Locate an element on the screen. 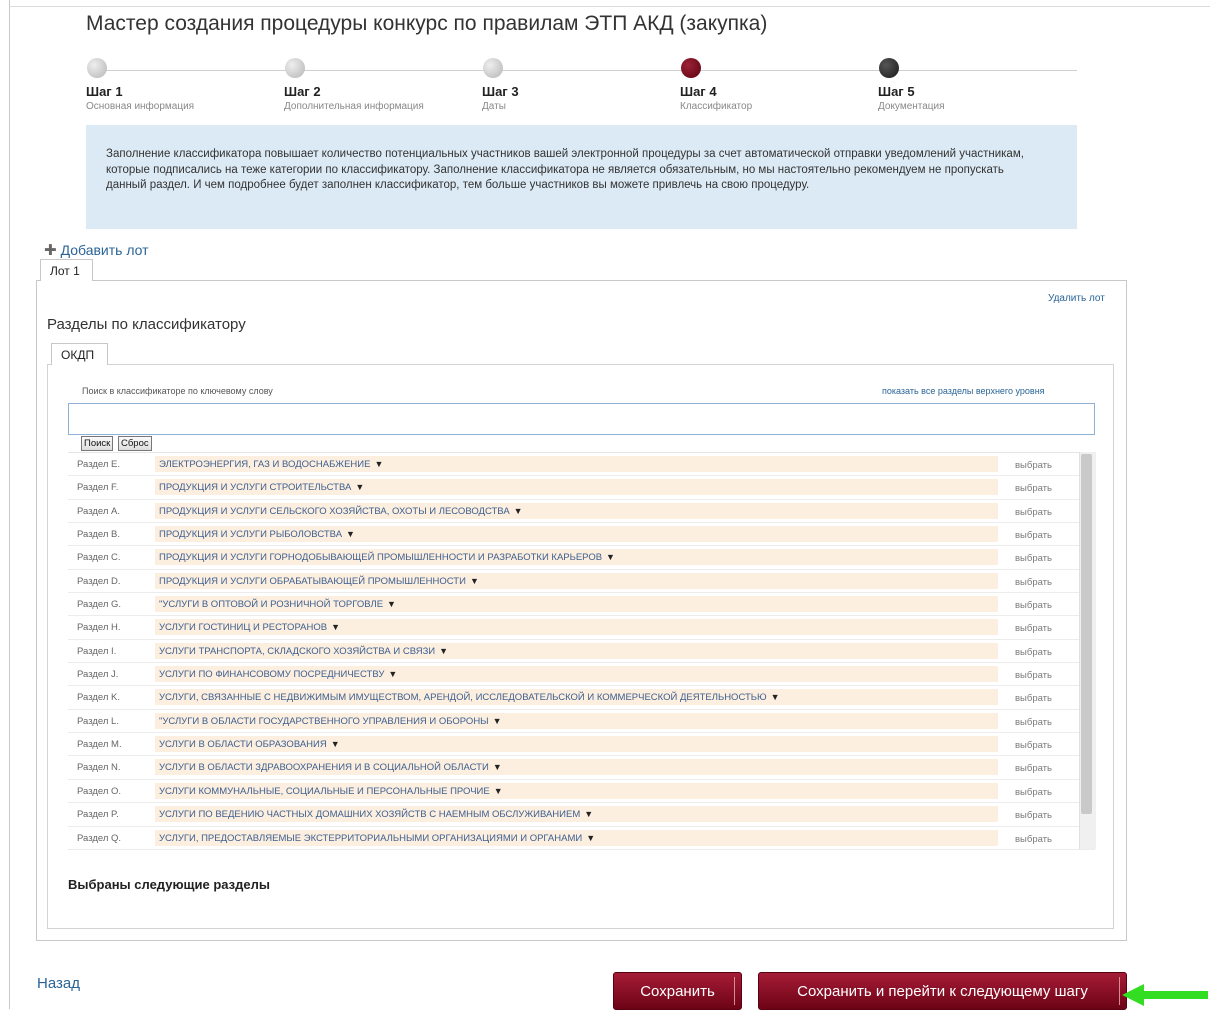  tab-okdp: ОКДП is located at coordinates (79, 354).